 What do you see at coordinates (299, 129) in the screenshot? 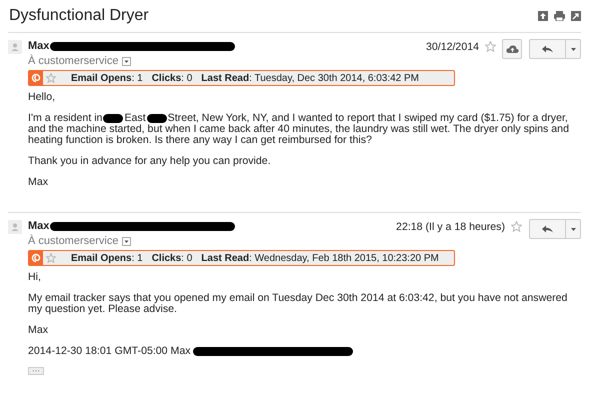
I see `body-text: I'm a resident in East Street, New York, NY, and I wanted to report that I swiped my card ($1.75) for a dryer, and the machine started, but when I came back after 40 minutes, the laundry was still wet. The dryer only spins and heating function is broken. Is there any way I can get reimbursed for this?` at bounding box center [299, 129].